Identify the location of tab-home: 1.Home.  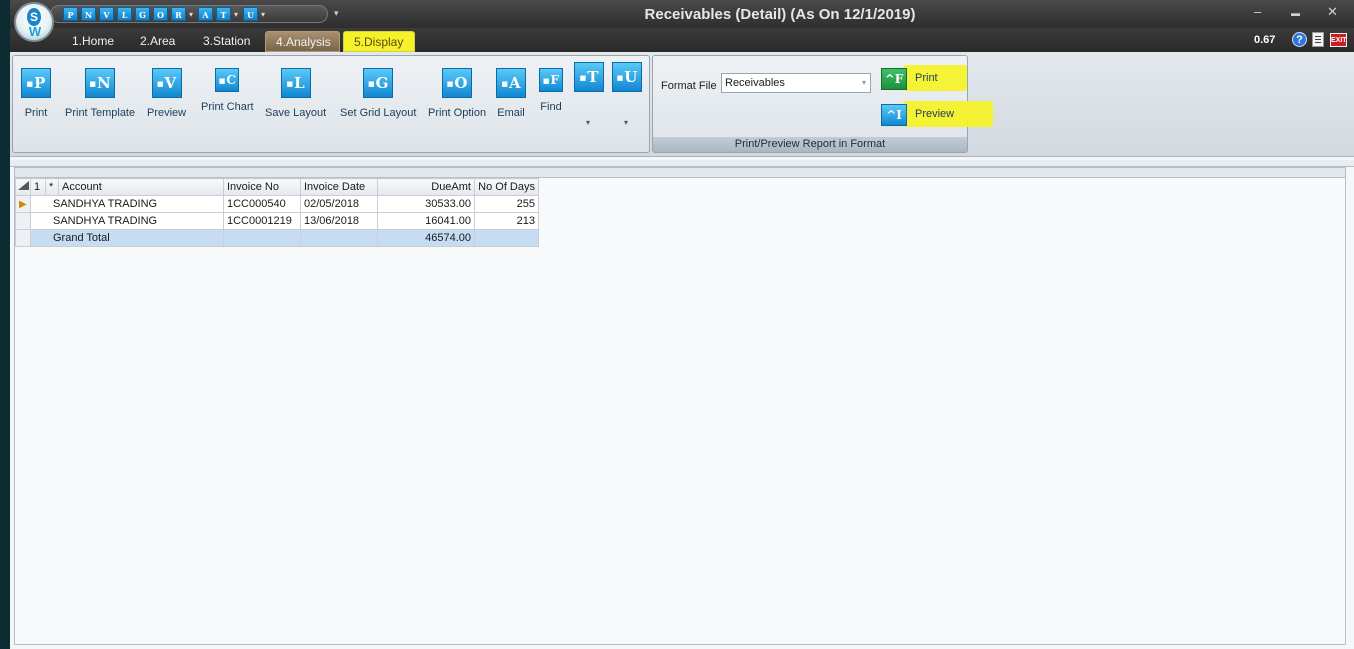
(93, 41).